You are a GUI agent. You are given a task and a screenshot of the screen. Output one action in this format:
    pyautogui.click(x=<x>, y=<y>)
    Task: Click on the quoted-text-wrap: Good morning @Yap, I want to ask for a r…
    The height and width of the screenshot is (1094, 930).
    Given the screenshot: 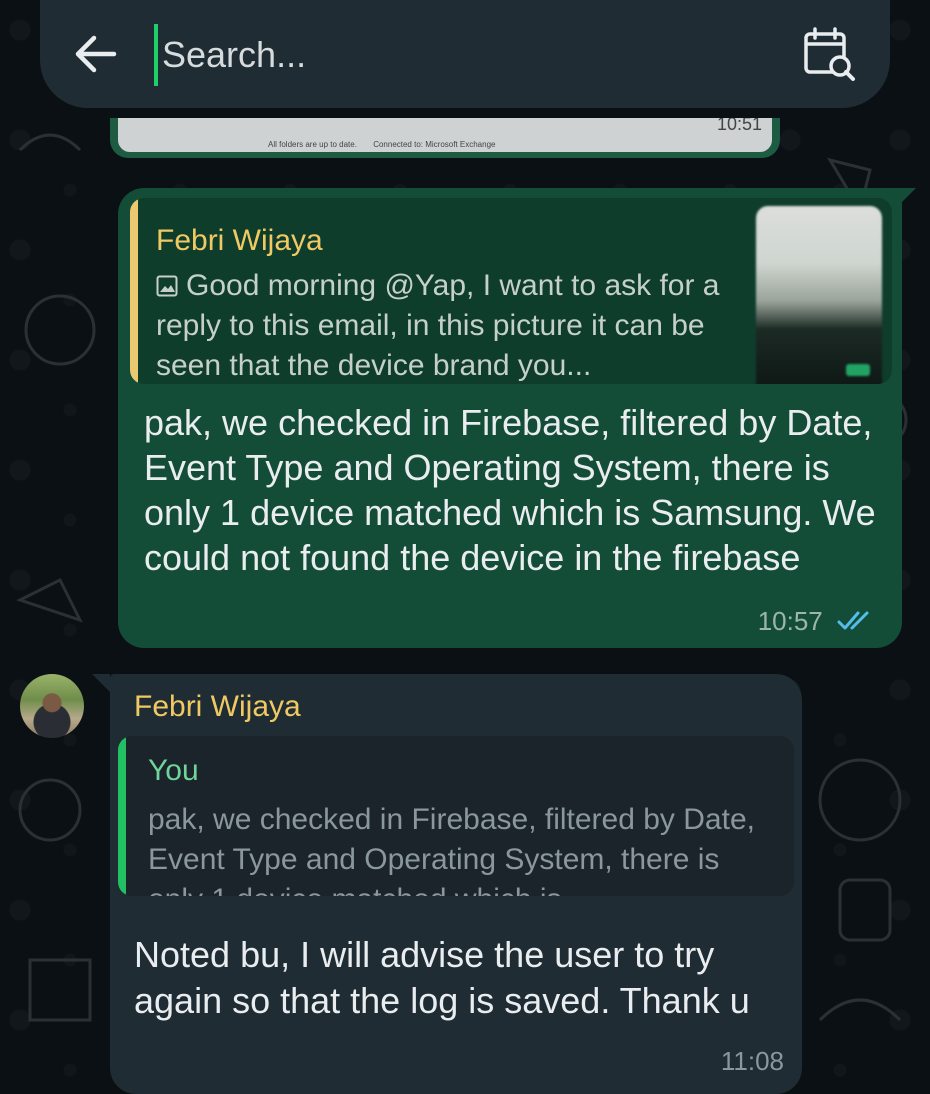 What is the action you would take?
    pyautogui.click(x=451, y=325)
    